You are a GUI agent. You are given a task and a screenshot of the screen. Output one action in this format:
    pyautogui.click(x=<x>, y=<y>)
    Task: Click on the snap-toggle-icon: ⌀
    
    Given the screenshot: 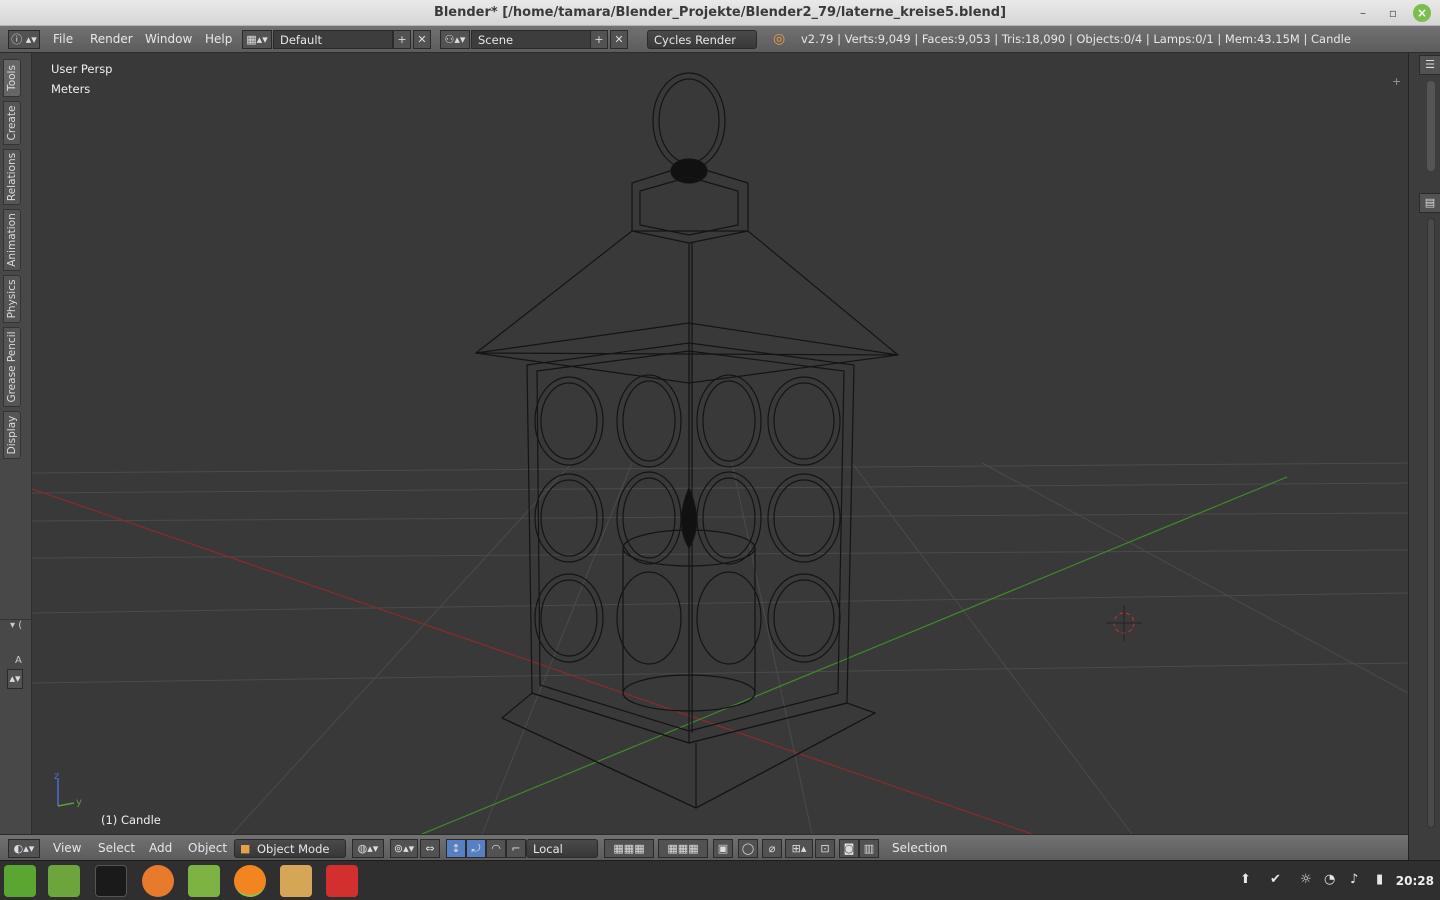 What is the action you would take?
    pyautogui.click(x=772, y=848)
    